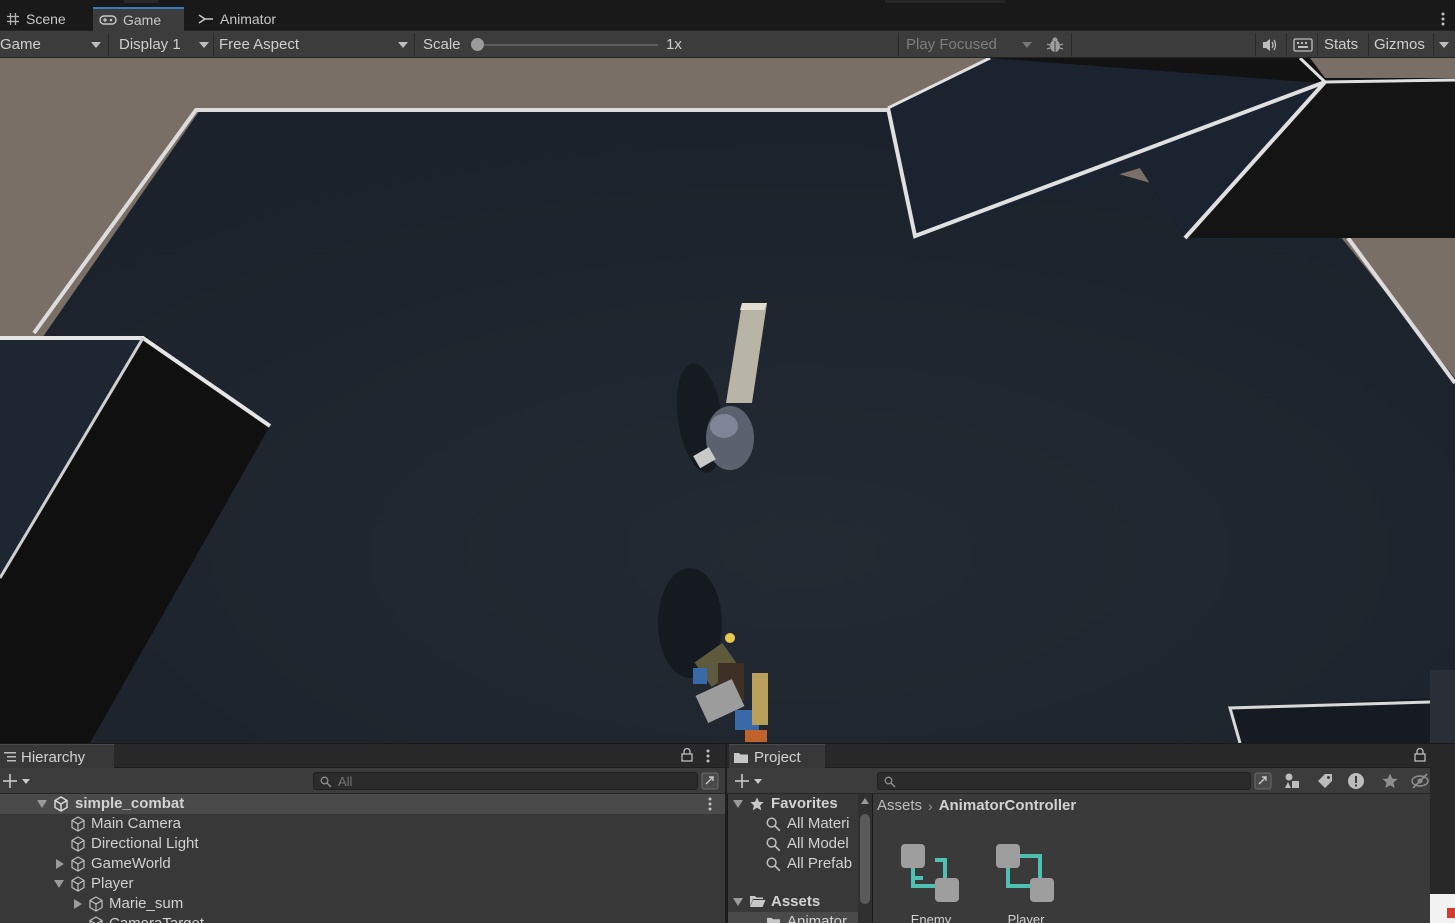  What do you see at coordinates (568, 45) in the screenshot?
I see `scale-slider-track` at bounding box center [568, 45].